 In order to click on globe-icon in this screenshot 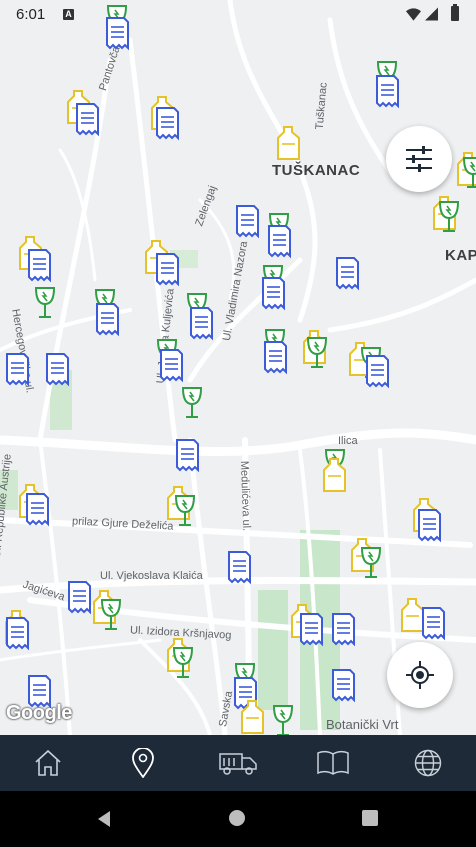, I will do `click(428, 763)`.